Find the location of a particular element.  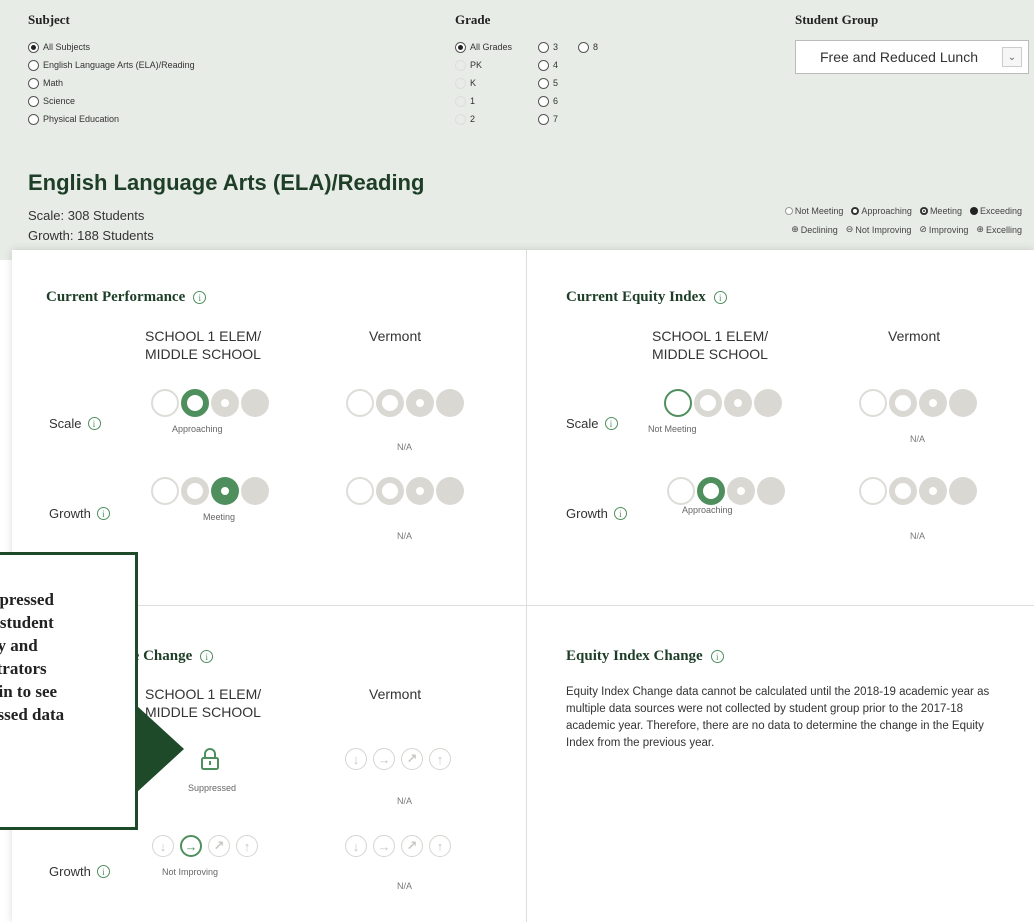

grade-option-k: K is located at coordinates (465, 83).